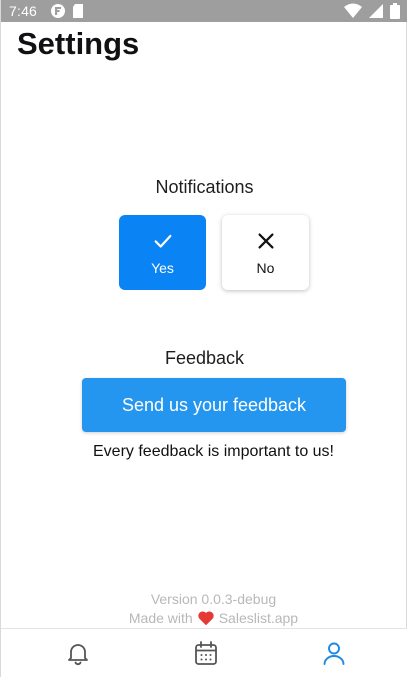 The height and width of the screenshot is (677, 407). I want to click on notifications-label: Notifications, so click(204, 187).